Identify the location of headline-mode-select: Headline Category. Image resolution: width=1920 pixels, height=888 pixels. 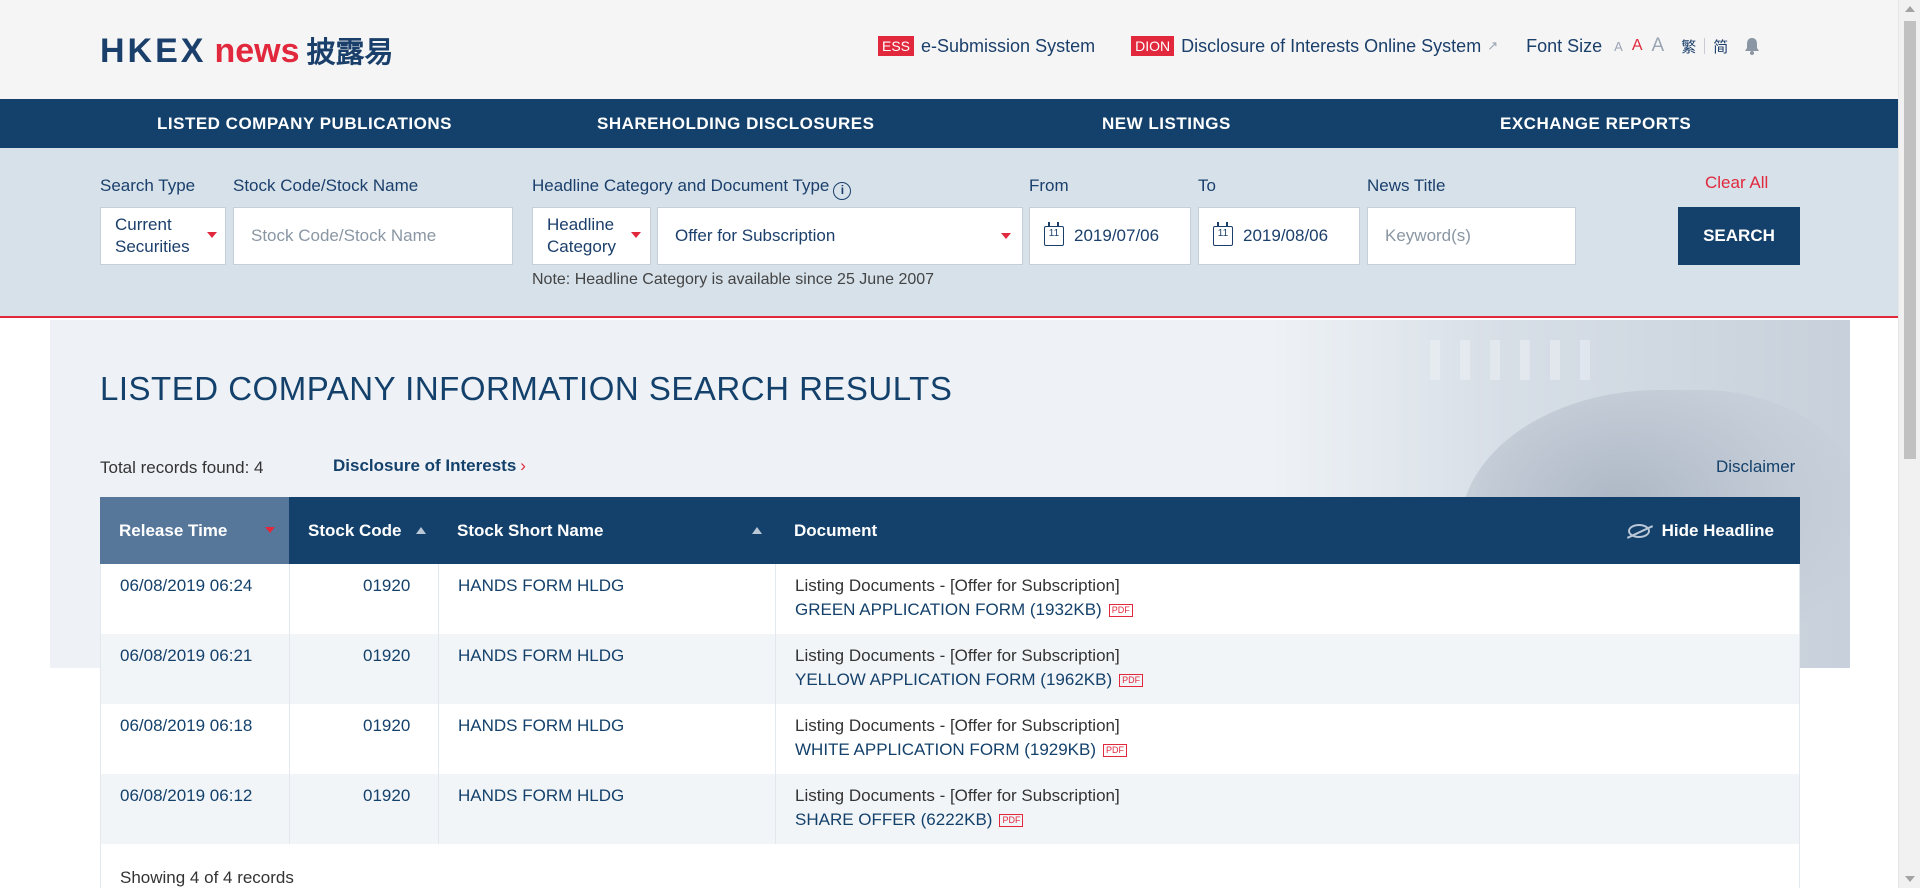
(591, 236).